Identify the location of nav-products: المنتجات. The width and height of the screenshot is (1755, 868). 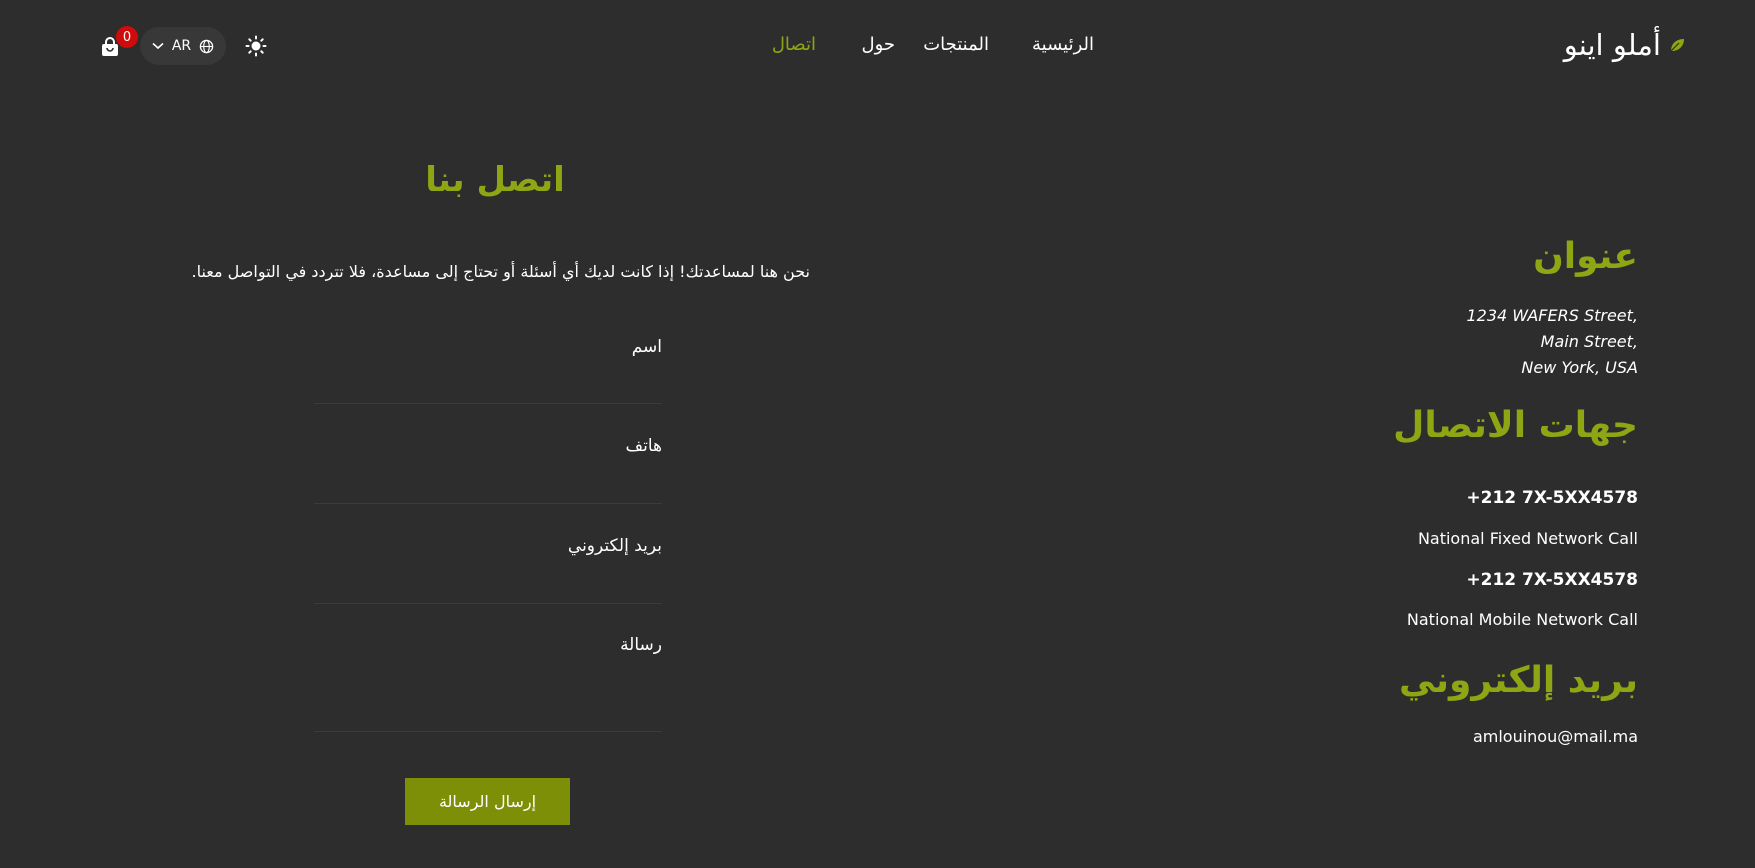
(956, 44).